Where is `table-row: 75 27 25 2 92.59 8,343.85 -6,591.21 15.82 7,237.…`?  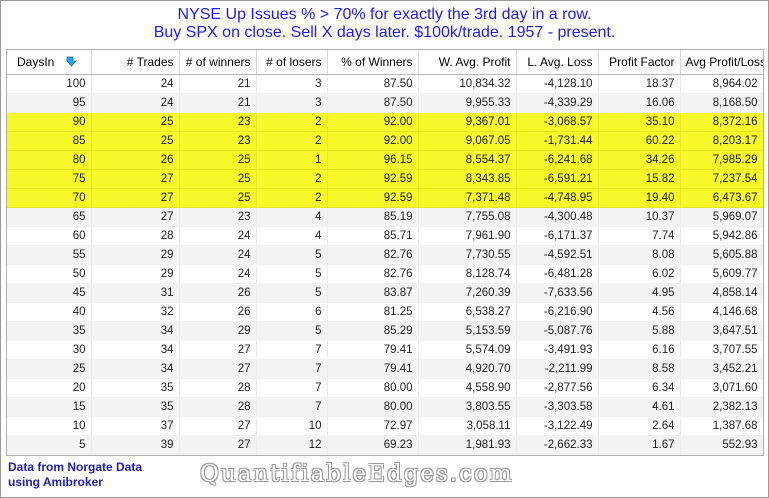 table-row: 75 27 25 2 92.59 8,343.85 -6,591.21 15.82 7,237.… is located at coordinates (385, 179).